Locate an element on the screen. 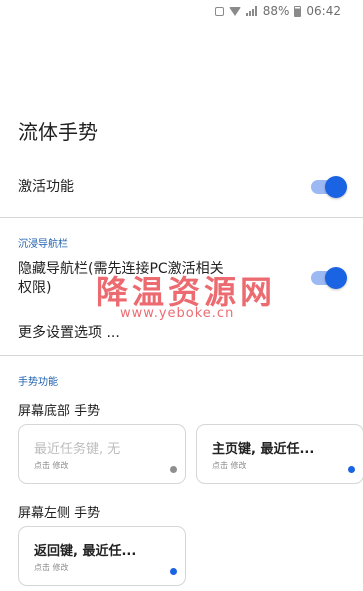  battery-percent: 88% is located at coordinates (276, 11).